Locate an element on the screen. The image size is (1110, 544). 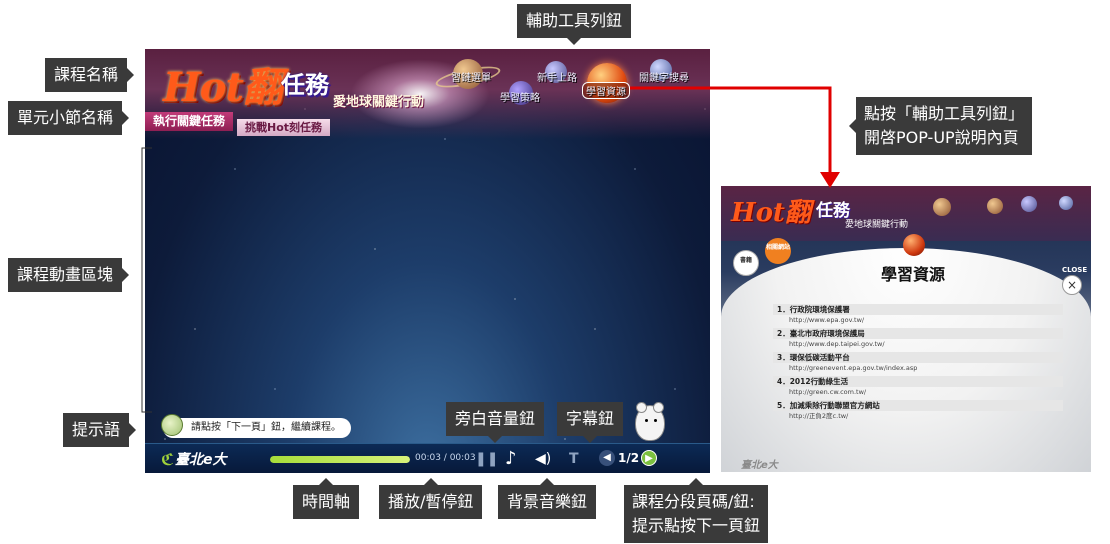
resource-title: 5．加減乘除行動聯盟官方網站 is located at coordinates (918, 405).